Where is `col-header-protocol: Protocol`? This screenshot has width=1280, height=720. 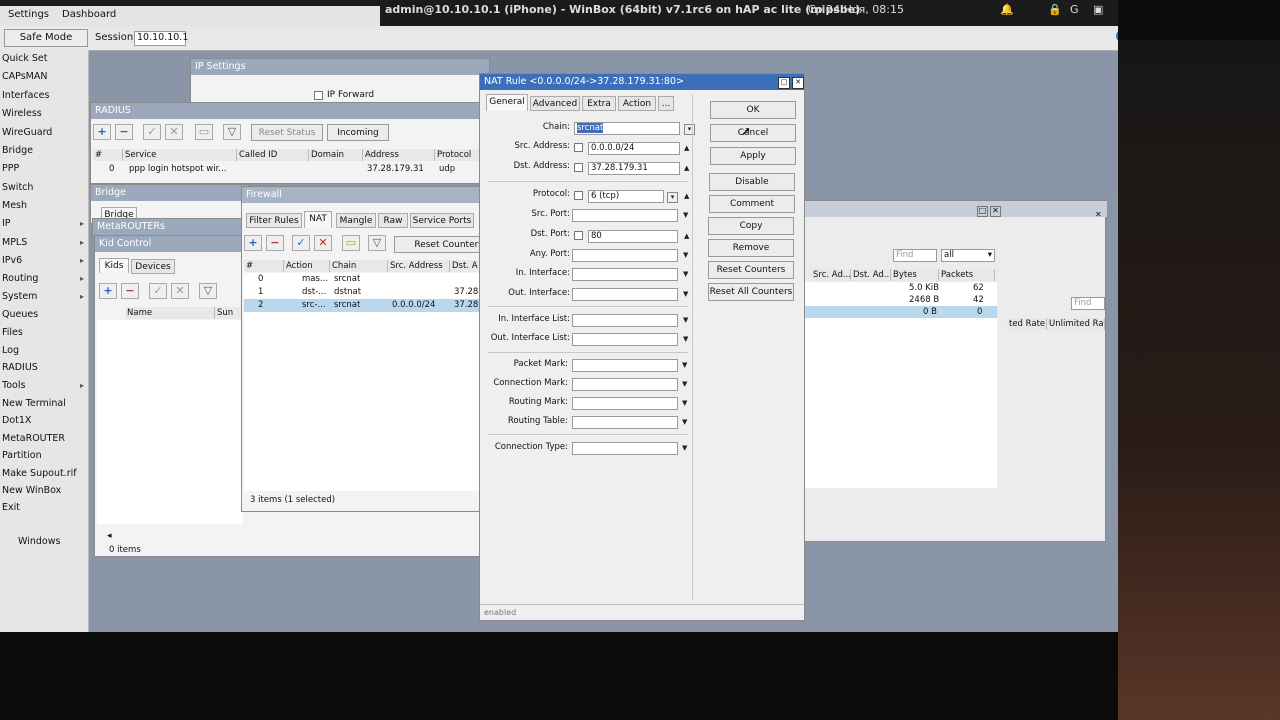 col-header-protocol: Protocol is located at coordinates (460, 155).